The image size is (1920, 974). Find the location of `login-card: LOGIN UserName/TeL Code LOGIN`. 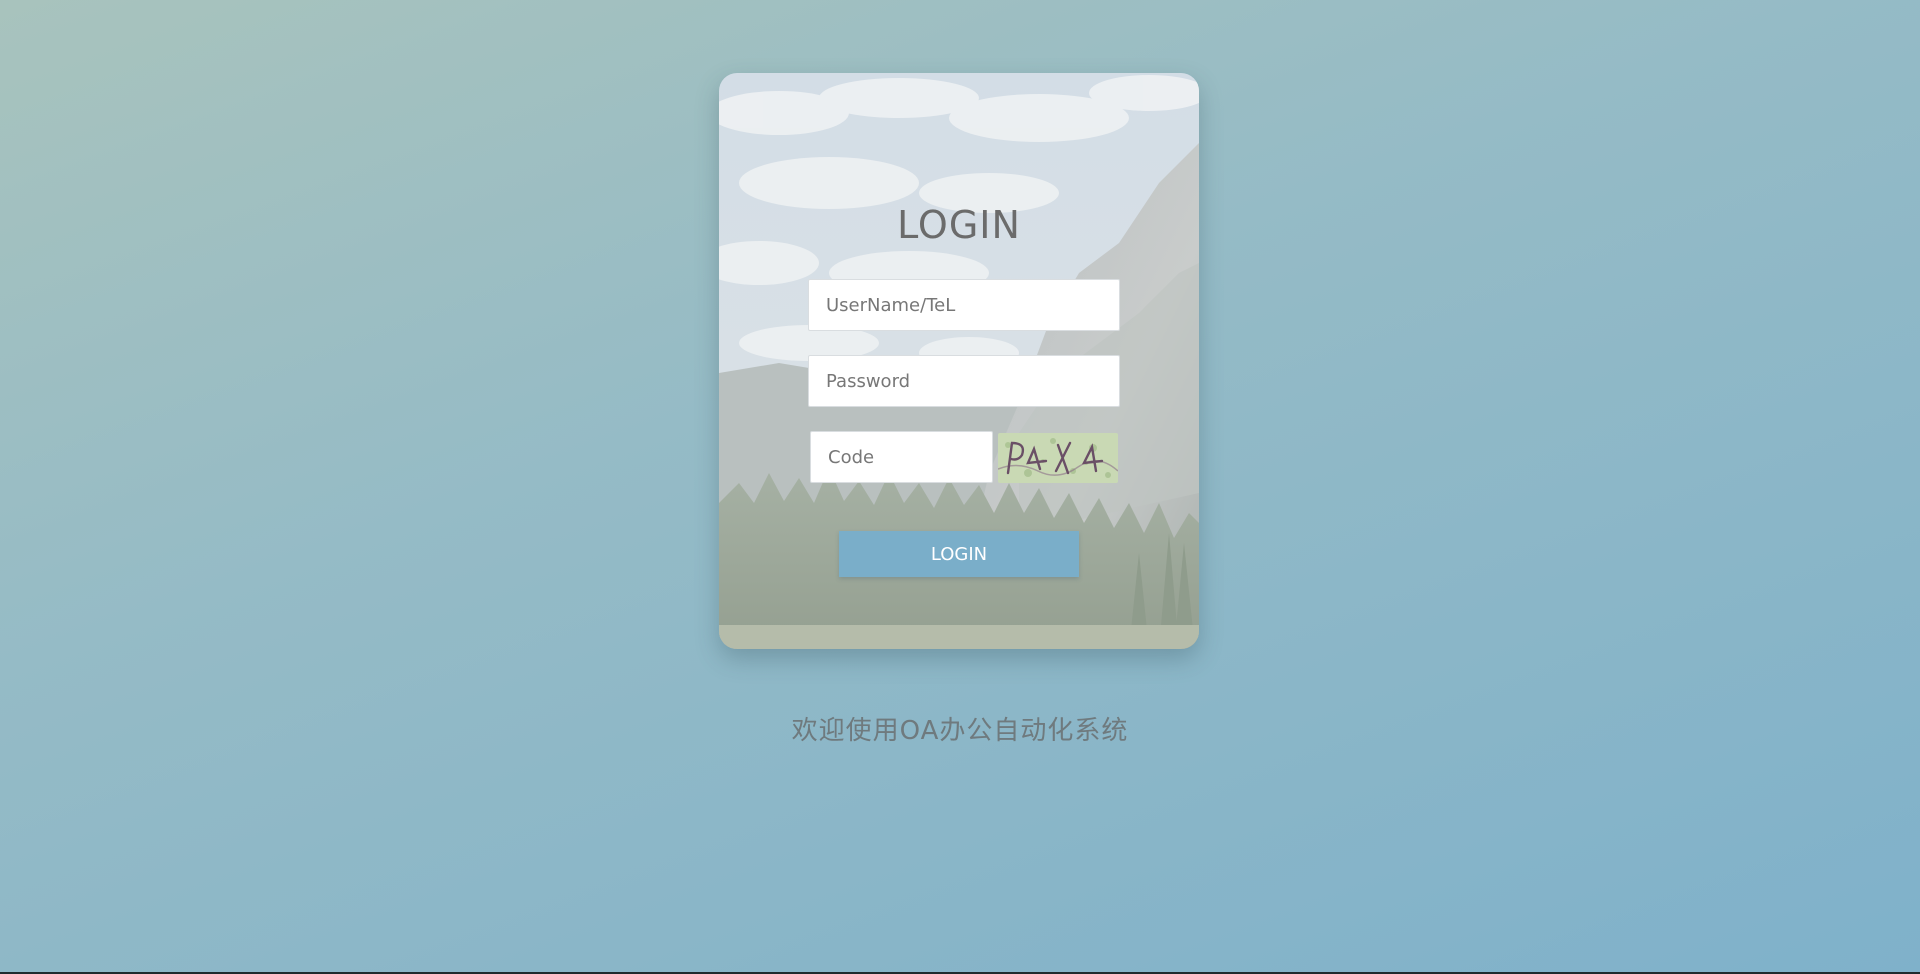

login-card: LOGIN UserName/TeL Code LOGIN is located at coordinates (959, 361).